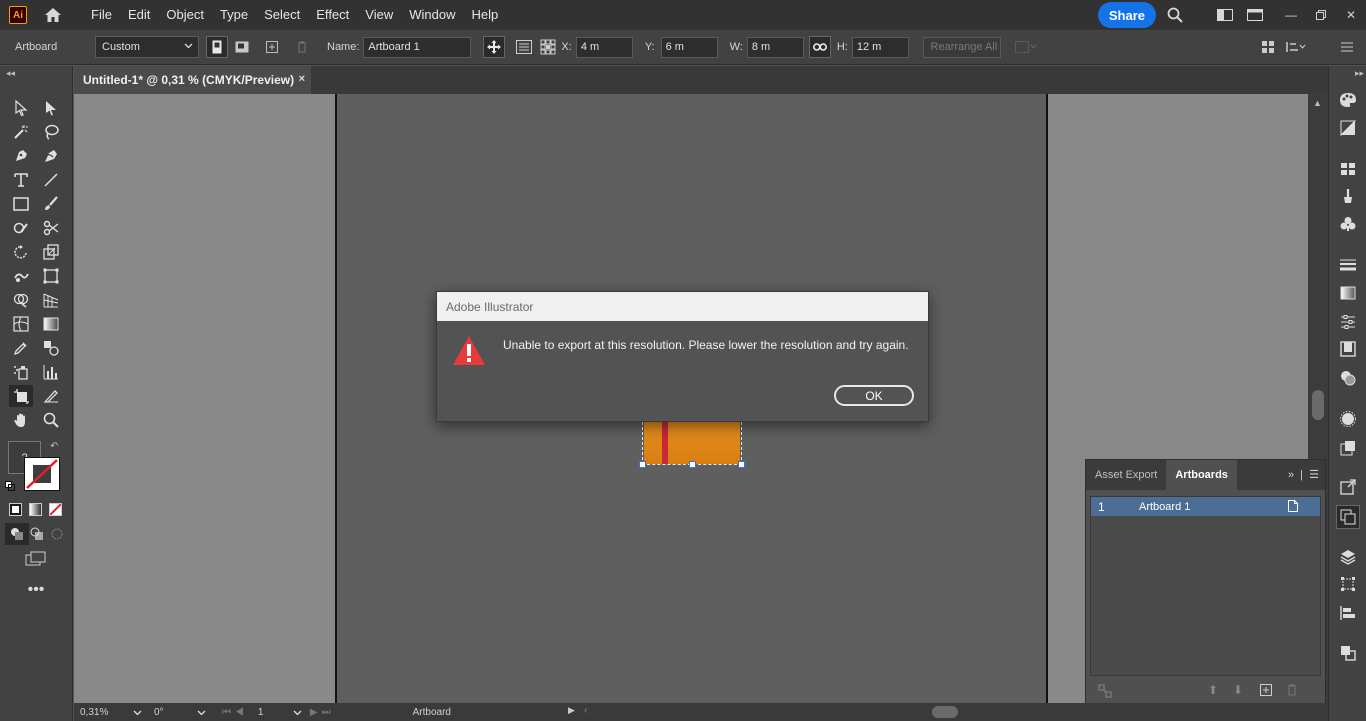  Describe the element at coordinates (874, 395) in the screenshot. I see `ok-button: OK` at that location.